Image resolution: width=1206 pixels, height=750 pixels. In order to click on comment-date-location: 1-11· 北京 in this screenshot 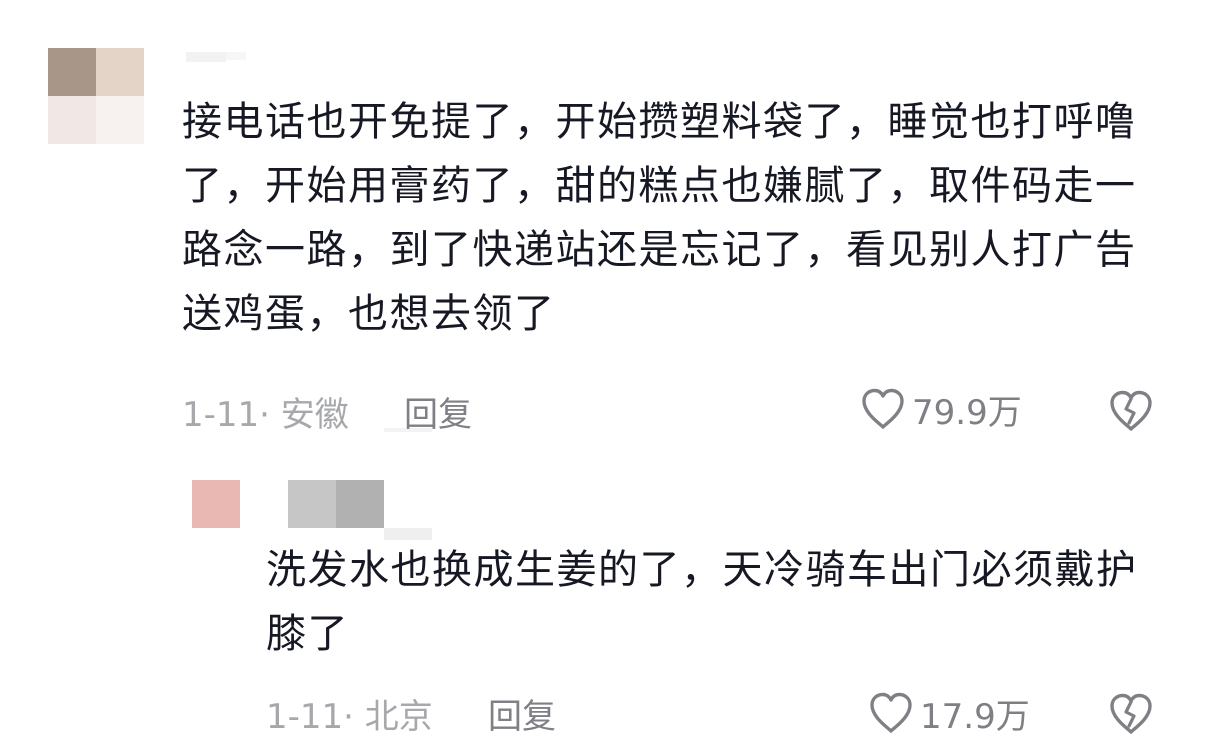, I will do `click(349, 716)`.